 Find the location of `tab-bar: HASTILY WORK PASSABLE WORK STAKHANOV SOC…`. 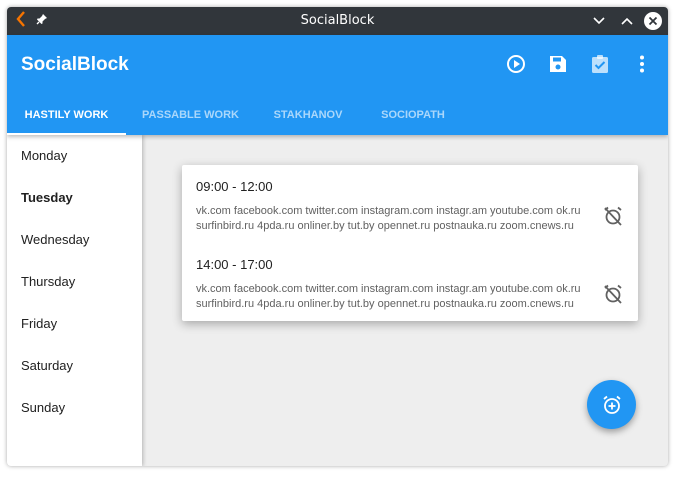

tab-bar: HASTILY WORK PASSABLE WORK STAKHANOV SOC… is located at coordinates (236, 115).